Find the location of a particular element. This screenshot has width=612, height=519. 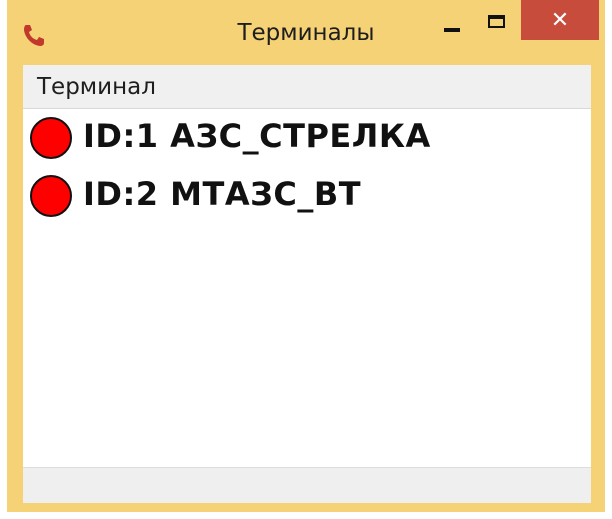

terminal-label: ID:2 МТАЗС_ВТ is located at coordinates (222, 194).